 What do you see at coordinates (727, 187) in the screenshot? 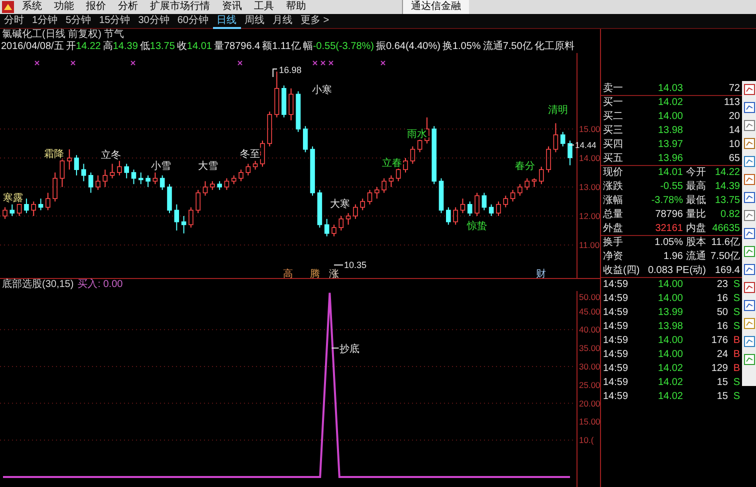
I see `stat-value: 14.39` at bounding box center [727, 187].